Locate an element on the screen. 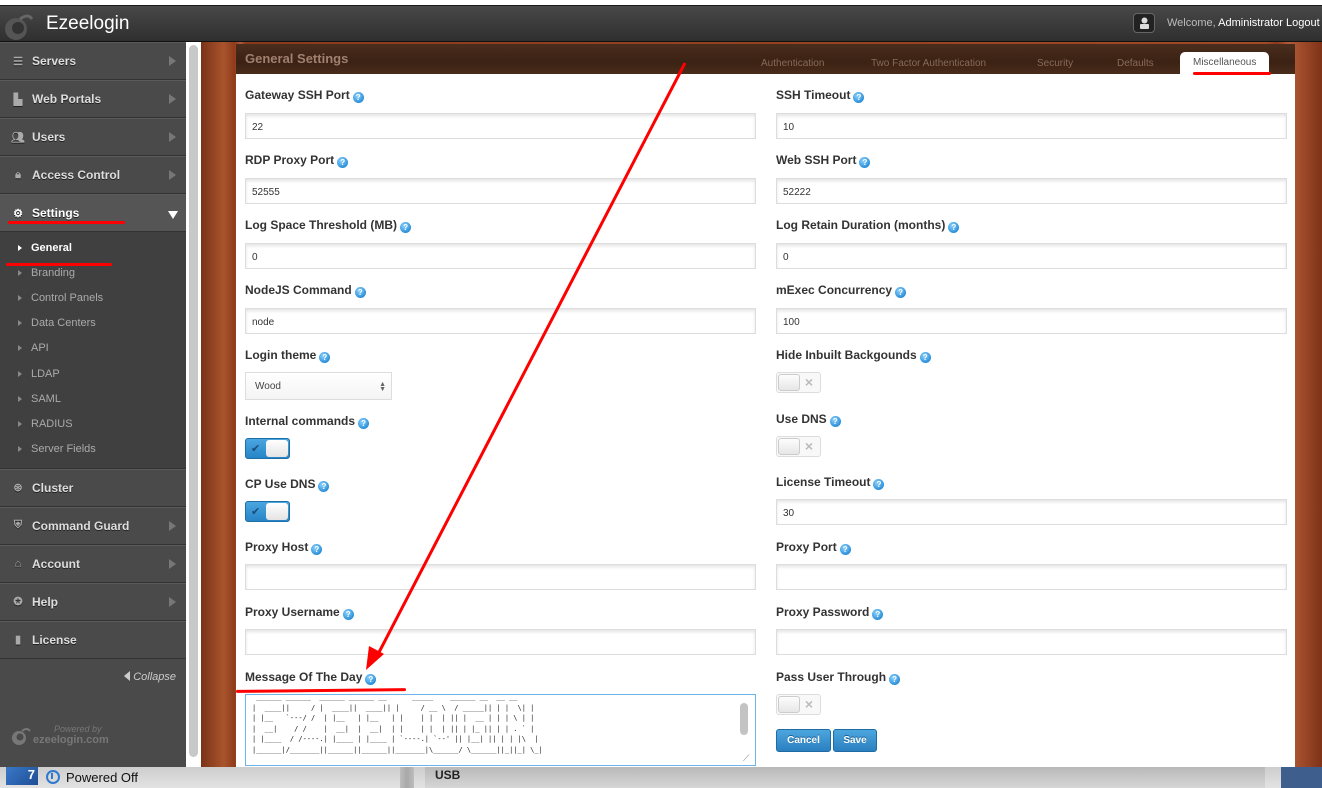 The width and height of the screenshot is (1322, 788). vm-status-text: Powered Off is located at coordinates (102, 777).